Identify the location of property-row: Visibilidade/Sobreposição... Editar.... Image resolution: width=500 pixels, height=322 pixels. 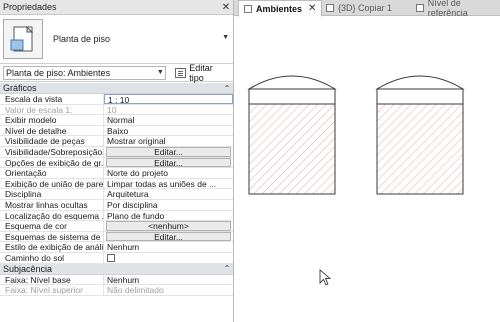
(116, 152).